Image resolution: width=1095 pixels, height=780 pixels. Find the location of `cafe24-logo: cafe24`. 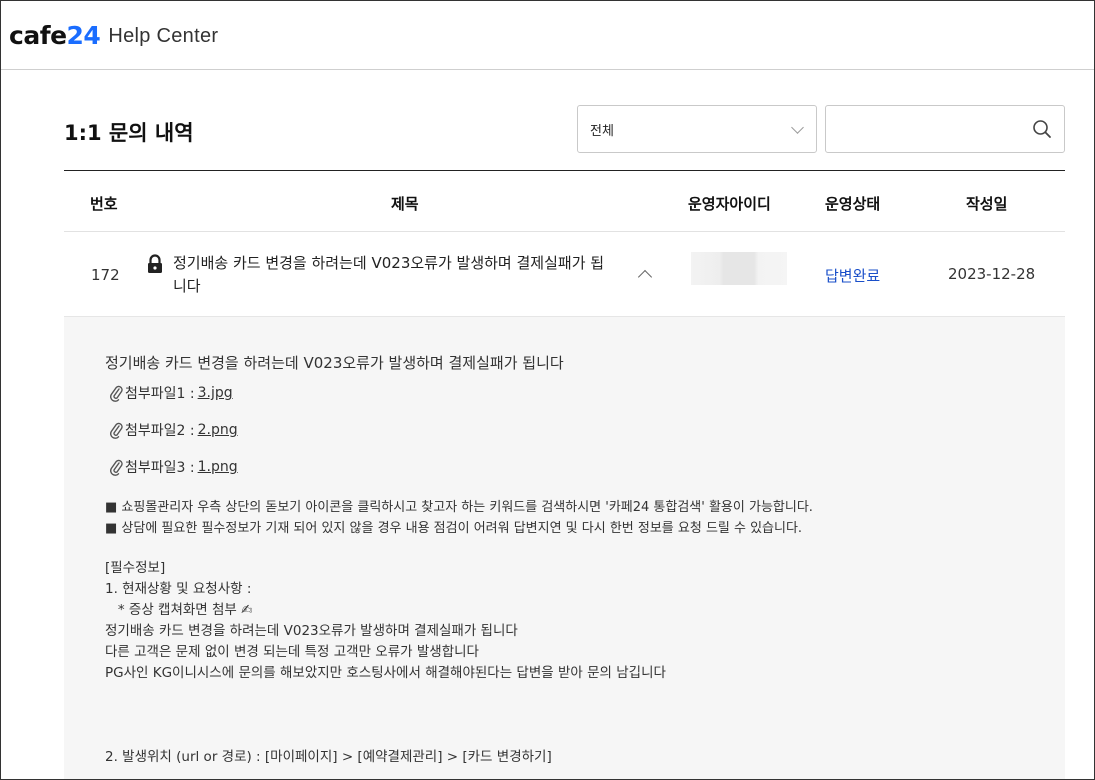

cafe24-logo: cafe24 is located at coordinates (55, 35).